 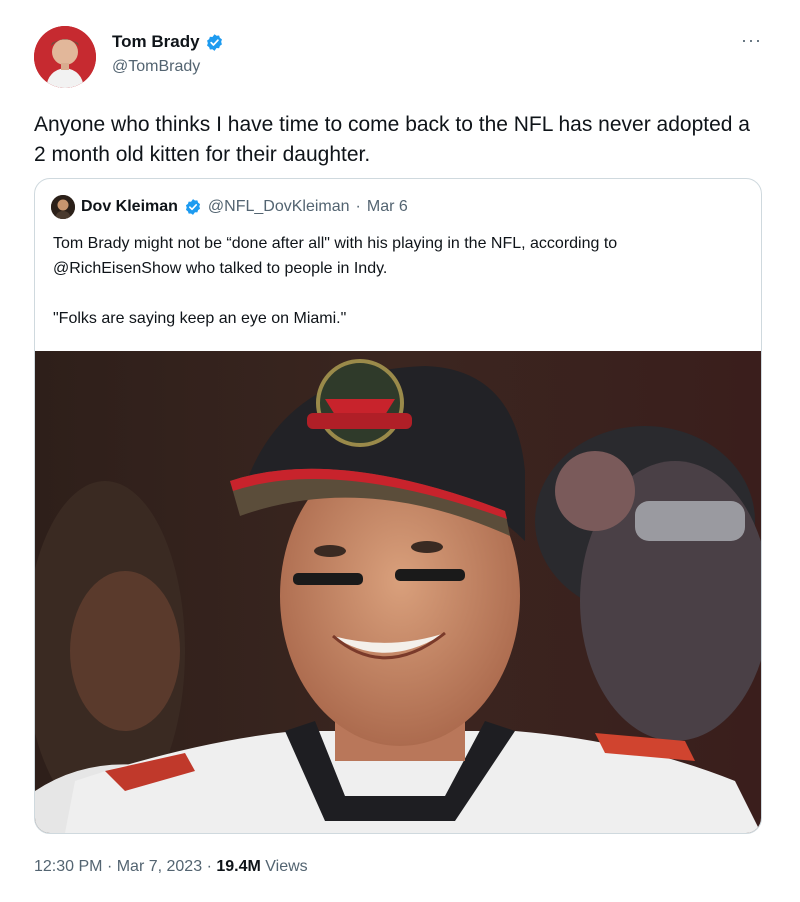 I want to click on quoted-header: Dov Kleiman @NFL_DovKleiman · Mar 6, so click(x=229, y=207).